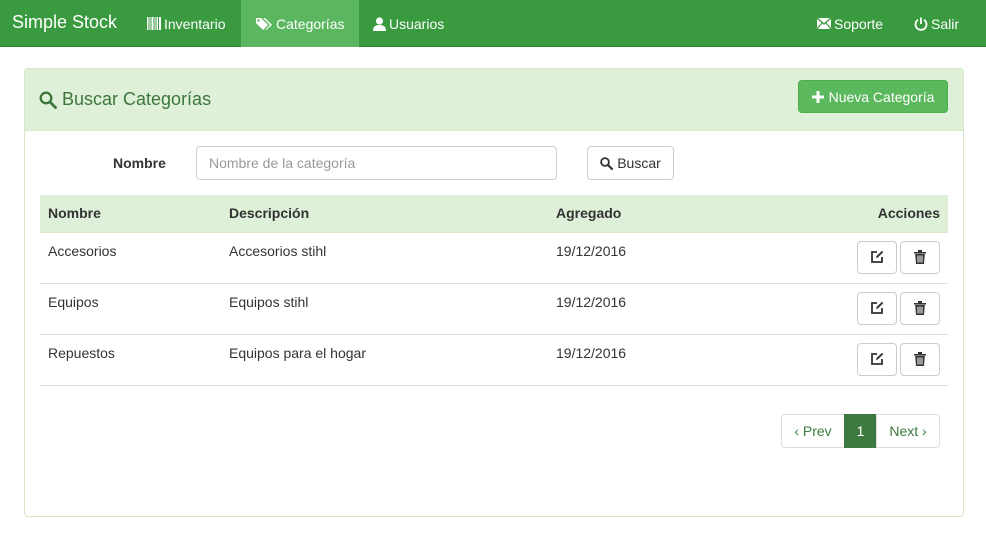 This screenshot has width=986, height=545. What do you see at coordinates (921, 24) in the screenshot?
I see `power-icon` at bounding box center [921, 24].